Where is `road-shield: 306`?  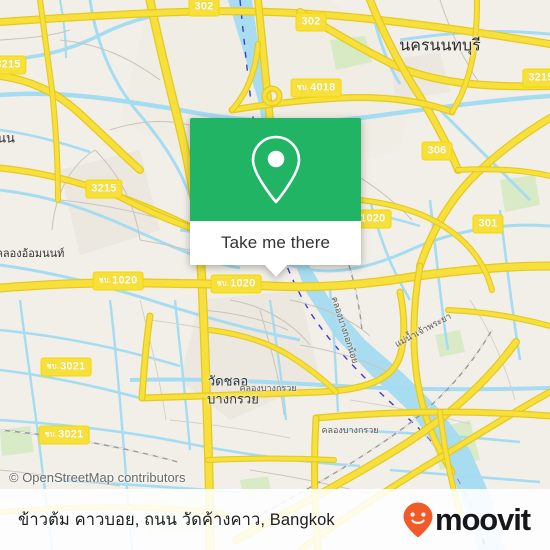
road-shield: 306 is located at coordinates (437, 151).